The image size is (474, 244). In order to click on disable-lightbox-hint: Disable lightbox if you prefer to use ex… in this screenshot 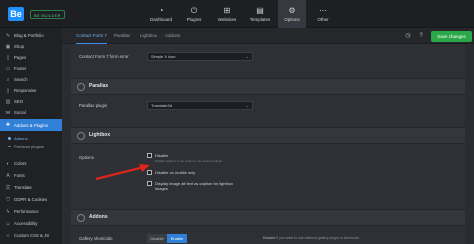, I will do `click(189, 161)`.